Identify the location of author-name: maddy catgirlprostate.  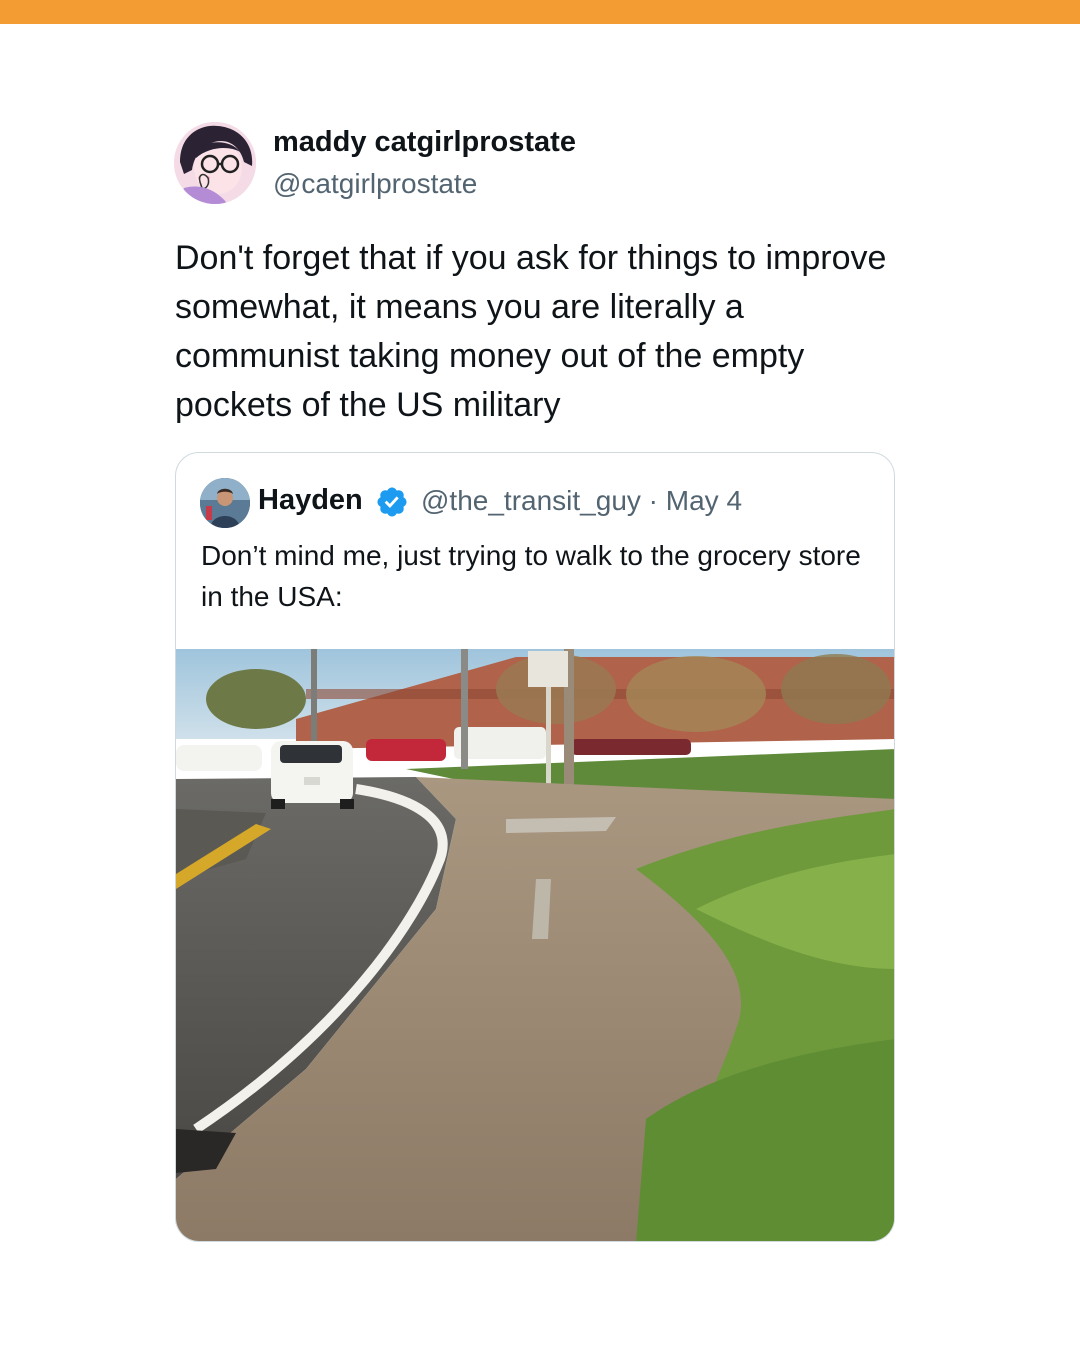
(424, 142).